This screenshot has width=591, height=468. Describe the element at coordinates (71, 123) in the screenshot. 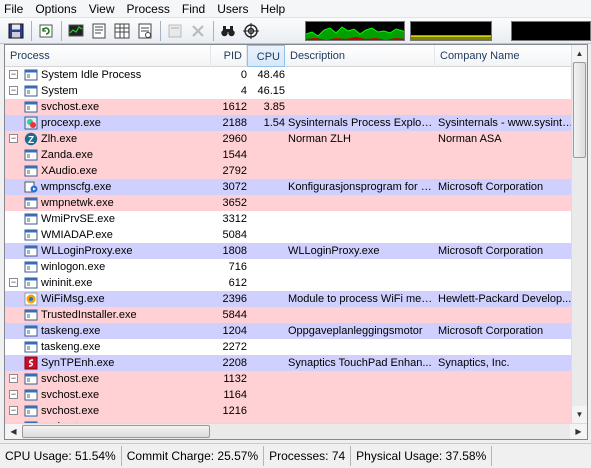

I see `process-name: procexp.exe` at that location.